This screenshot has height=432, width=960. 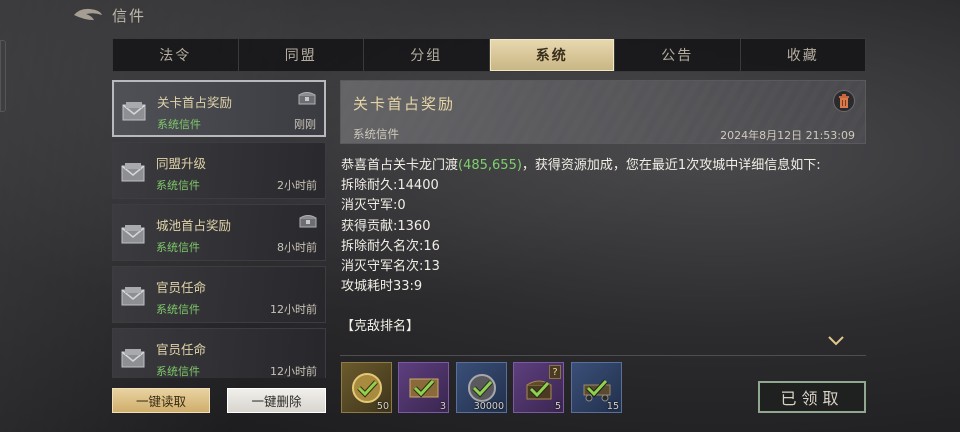 I want to click on mail-time: 2小时前, so click(x=297, y=185).